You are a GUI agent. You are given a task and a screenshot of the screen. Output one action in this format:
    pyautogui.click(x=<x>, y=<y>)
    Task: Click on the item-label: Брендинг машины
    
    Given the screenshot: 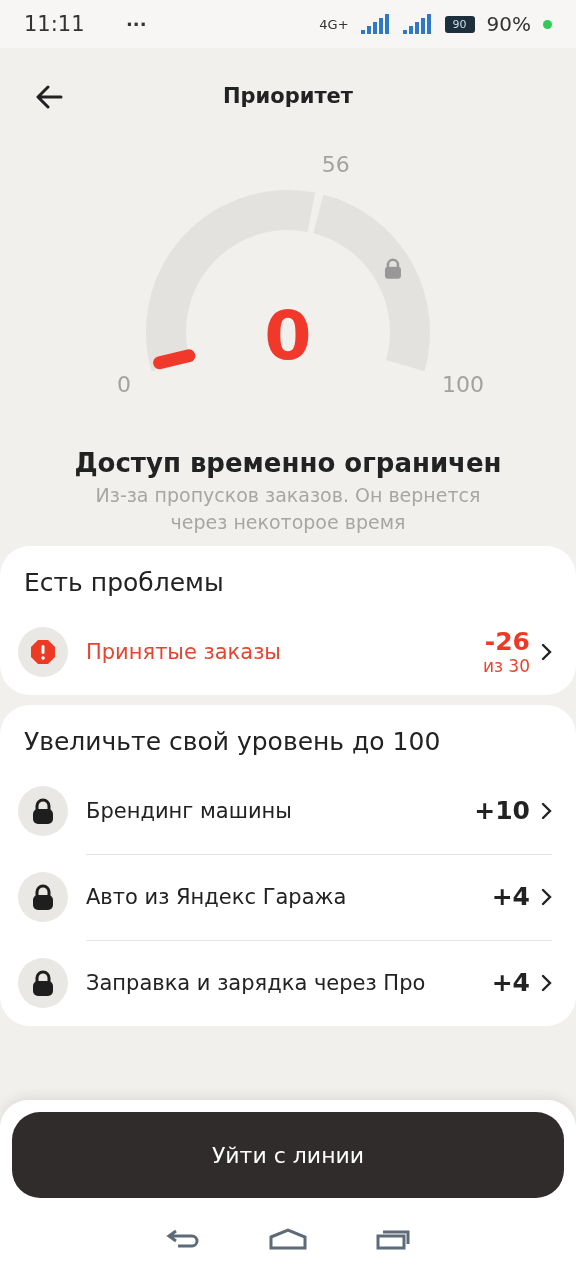 What is the action you would take?
    pyautogui.click(x=275, y=810)
    